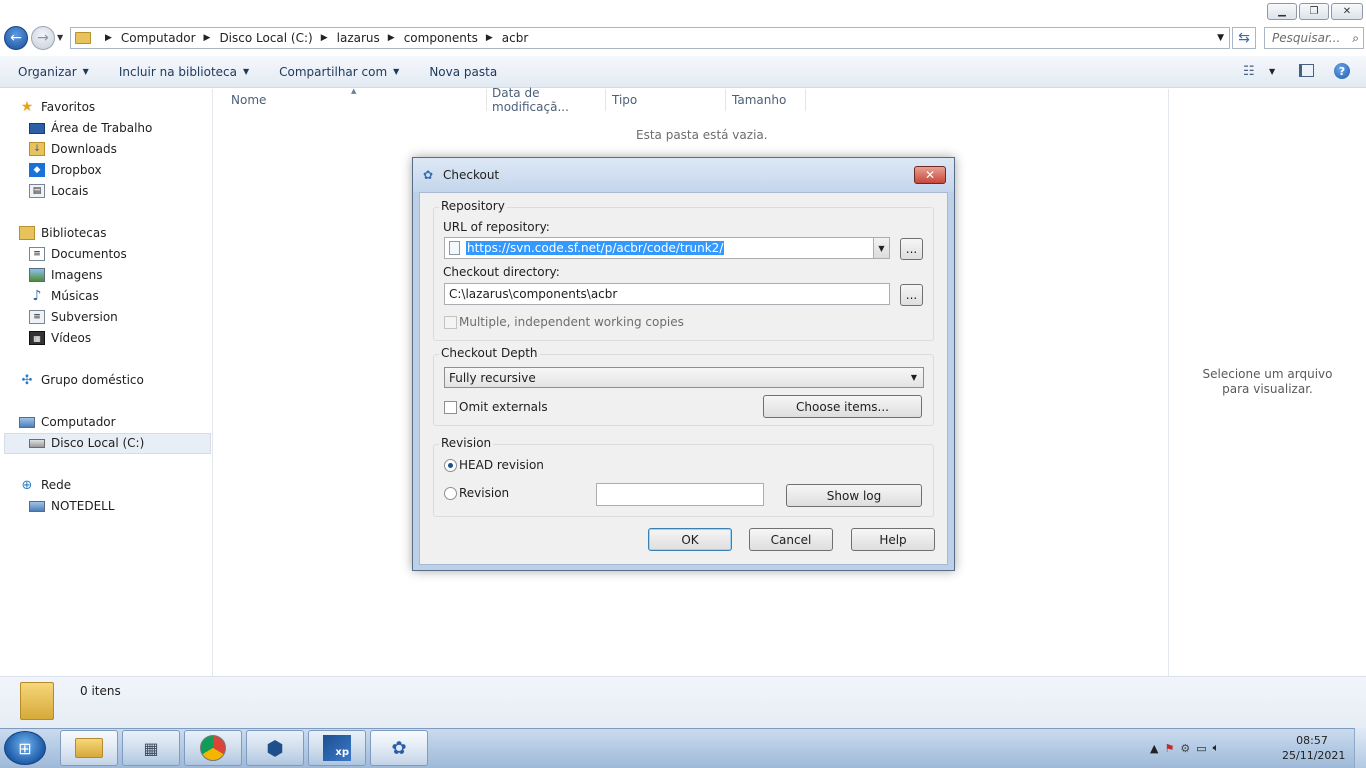 This screenshot has width=1366, height=768. Describe the element at coordinates (92, 380) in the screenshot. I see `nav-label: Grupo doméstico` at that location.